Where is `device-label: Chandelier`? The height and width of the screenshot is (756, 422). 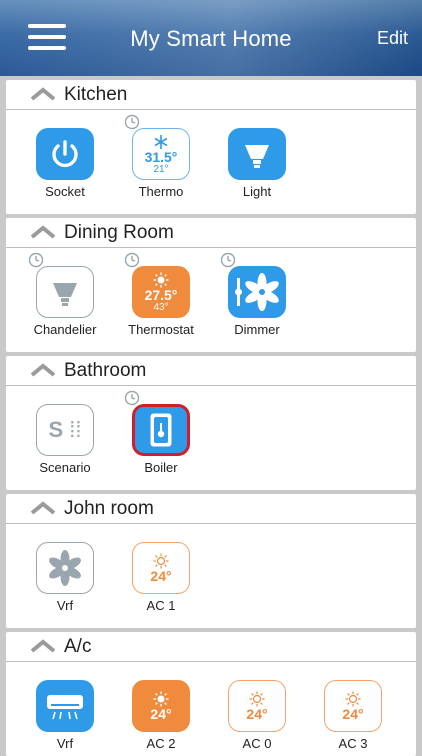
device-label: Chandelier is located at coordinates (65, 329).